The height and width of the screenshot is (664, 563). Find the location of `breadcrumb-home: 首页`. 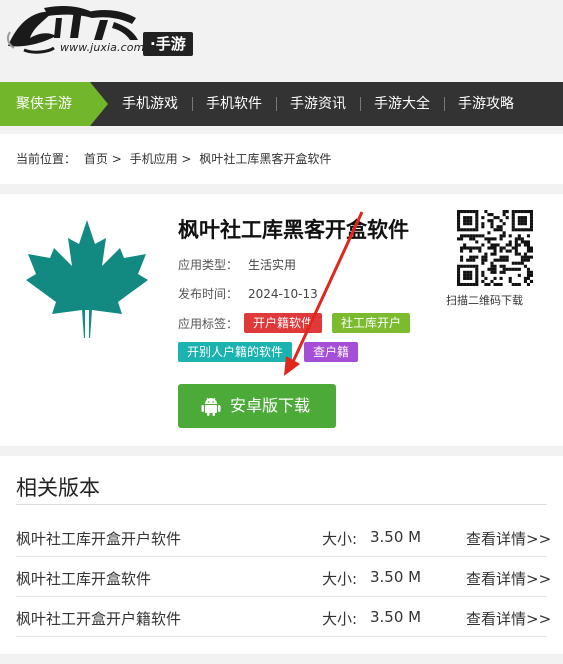

breadcrumb-home: 首页 is located at coordinates (96, 159).